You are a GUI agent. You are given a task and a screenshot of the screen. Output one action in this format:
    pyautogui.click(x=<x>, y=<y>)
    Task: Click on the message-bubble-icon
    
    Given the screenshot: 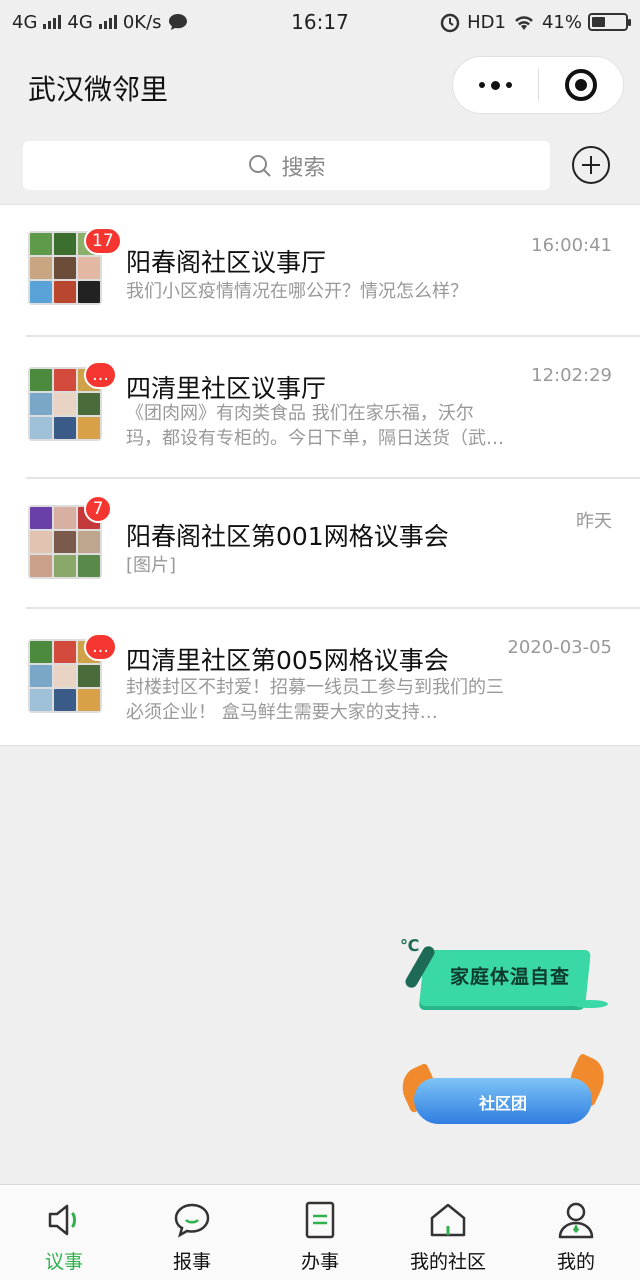 What is the action you would take?
    pyautogui.click(x=177, y=22)
    